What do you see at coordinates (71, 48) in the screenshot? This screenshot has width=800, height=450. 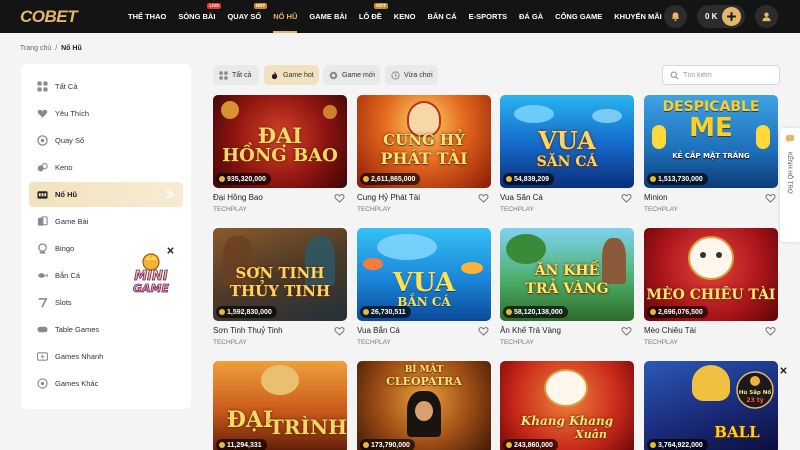 I see `breadcrumb-current: Nổ Hũ` at bounding box center [71, 48].